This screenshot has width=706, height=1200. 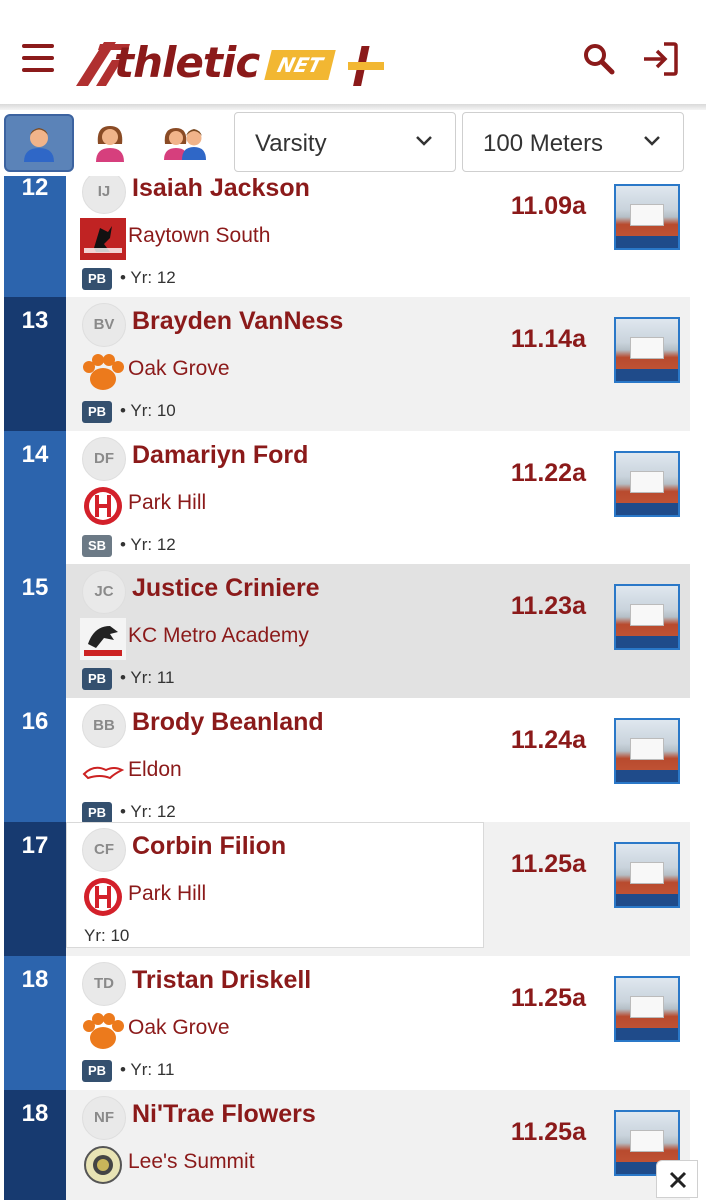 I want to click on filter-bar: Varsity 100 Meters, so click(x=353, y=143).